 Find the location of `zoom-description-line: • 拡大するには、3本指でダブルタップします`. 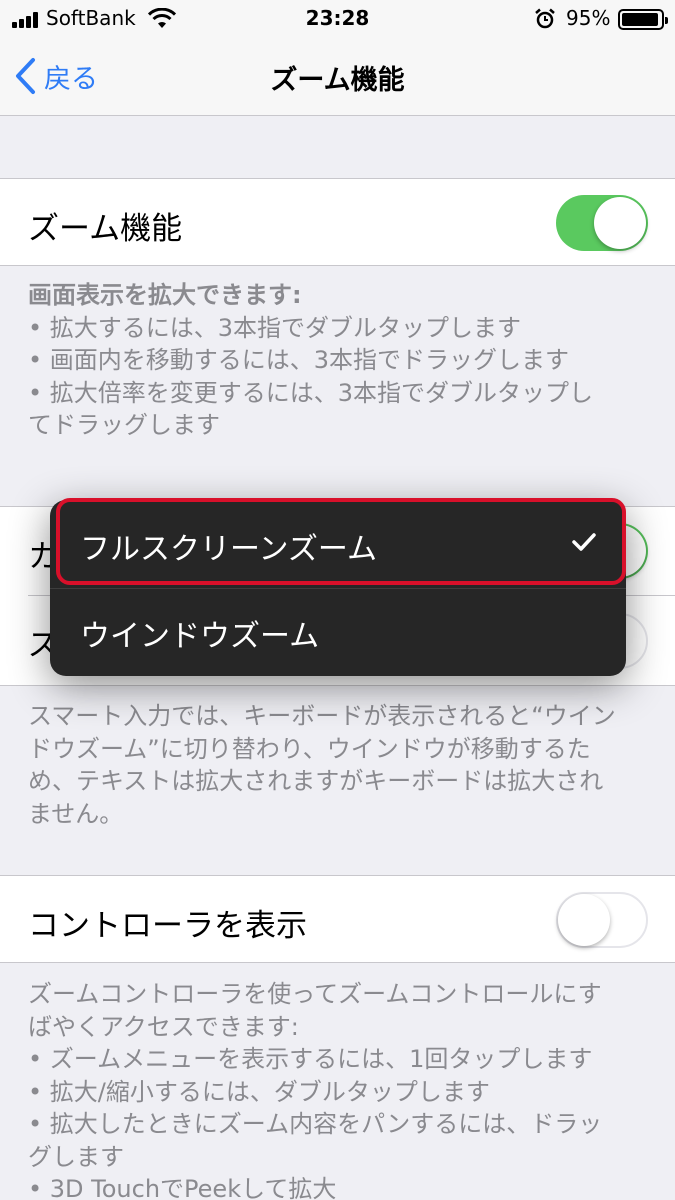

zoom-description-line: • 拡大するには、3本指でダブルタップします is located at coordinates (275, 327).